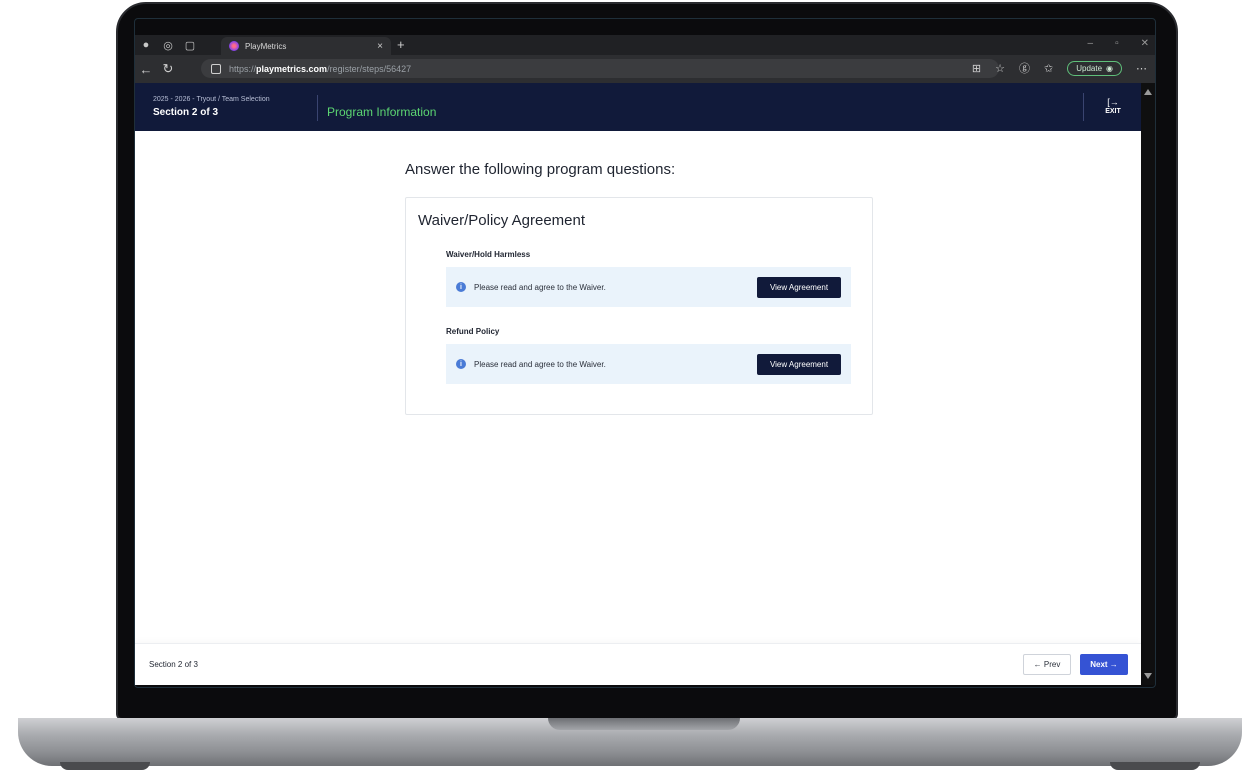 This screenshot has height=772, width=1260. Describe the element at coordinates (799, 364) in the screenshot. I see `view-refund-agreement-button: View Agreement` at that location.